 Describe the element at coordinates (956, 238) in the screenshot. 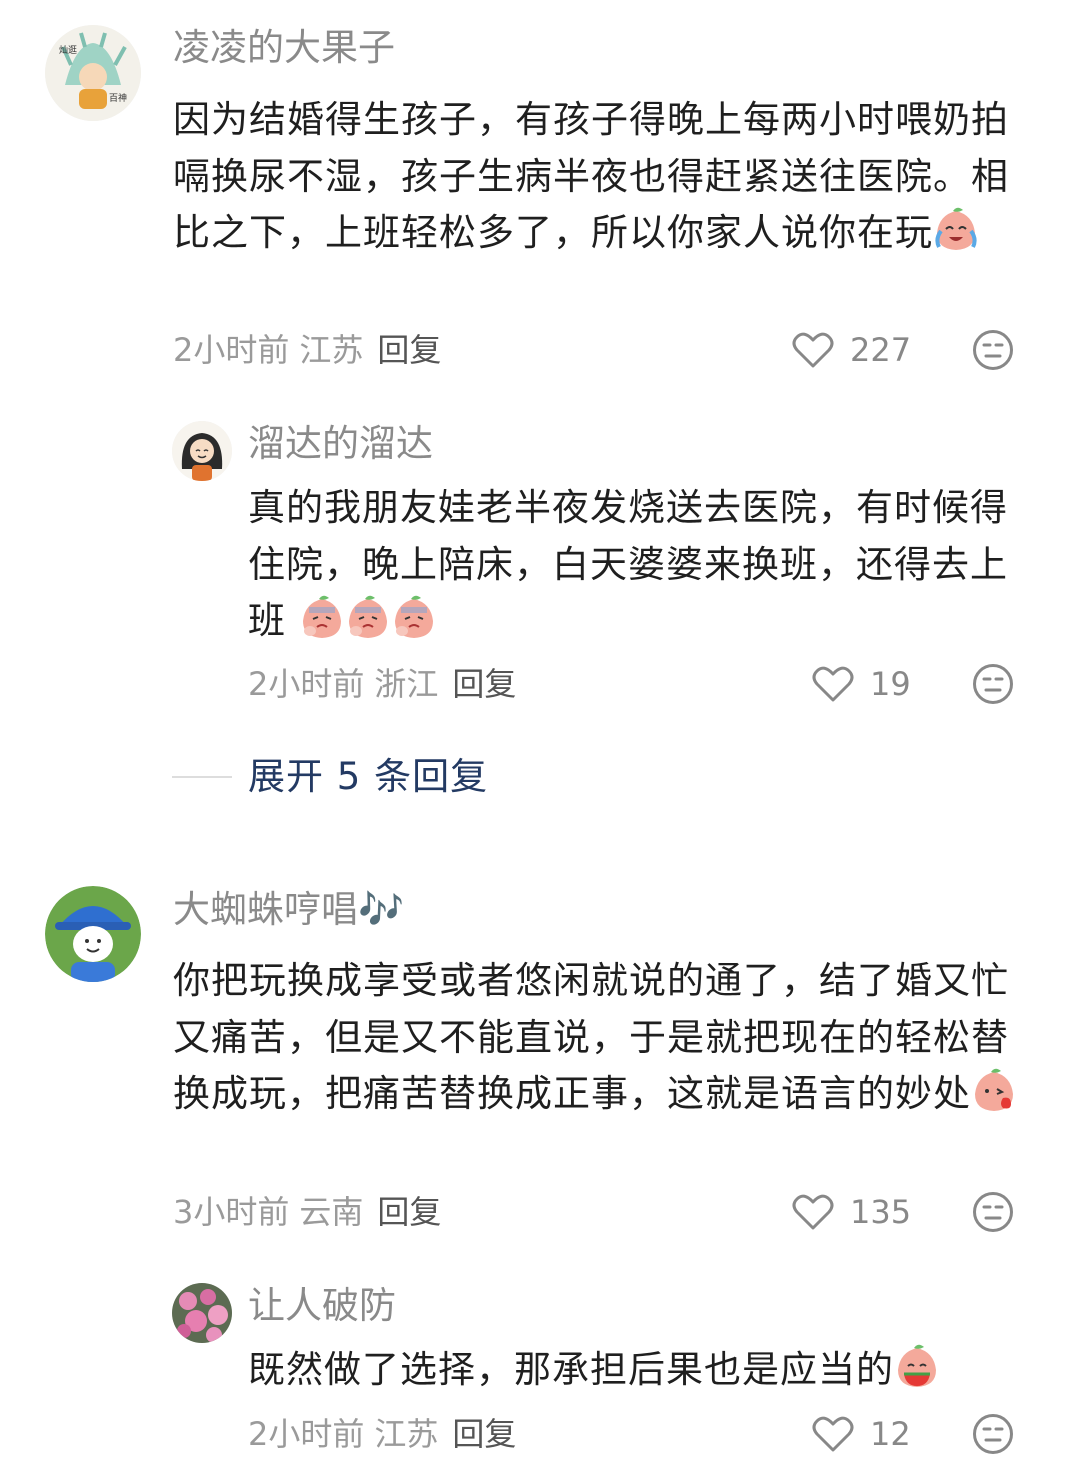

I see `crying-peach-emoji` at that location.